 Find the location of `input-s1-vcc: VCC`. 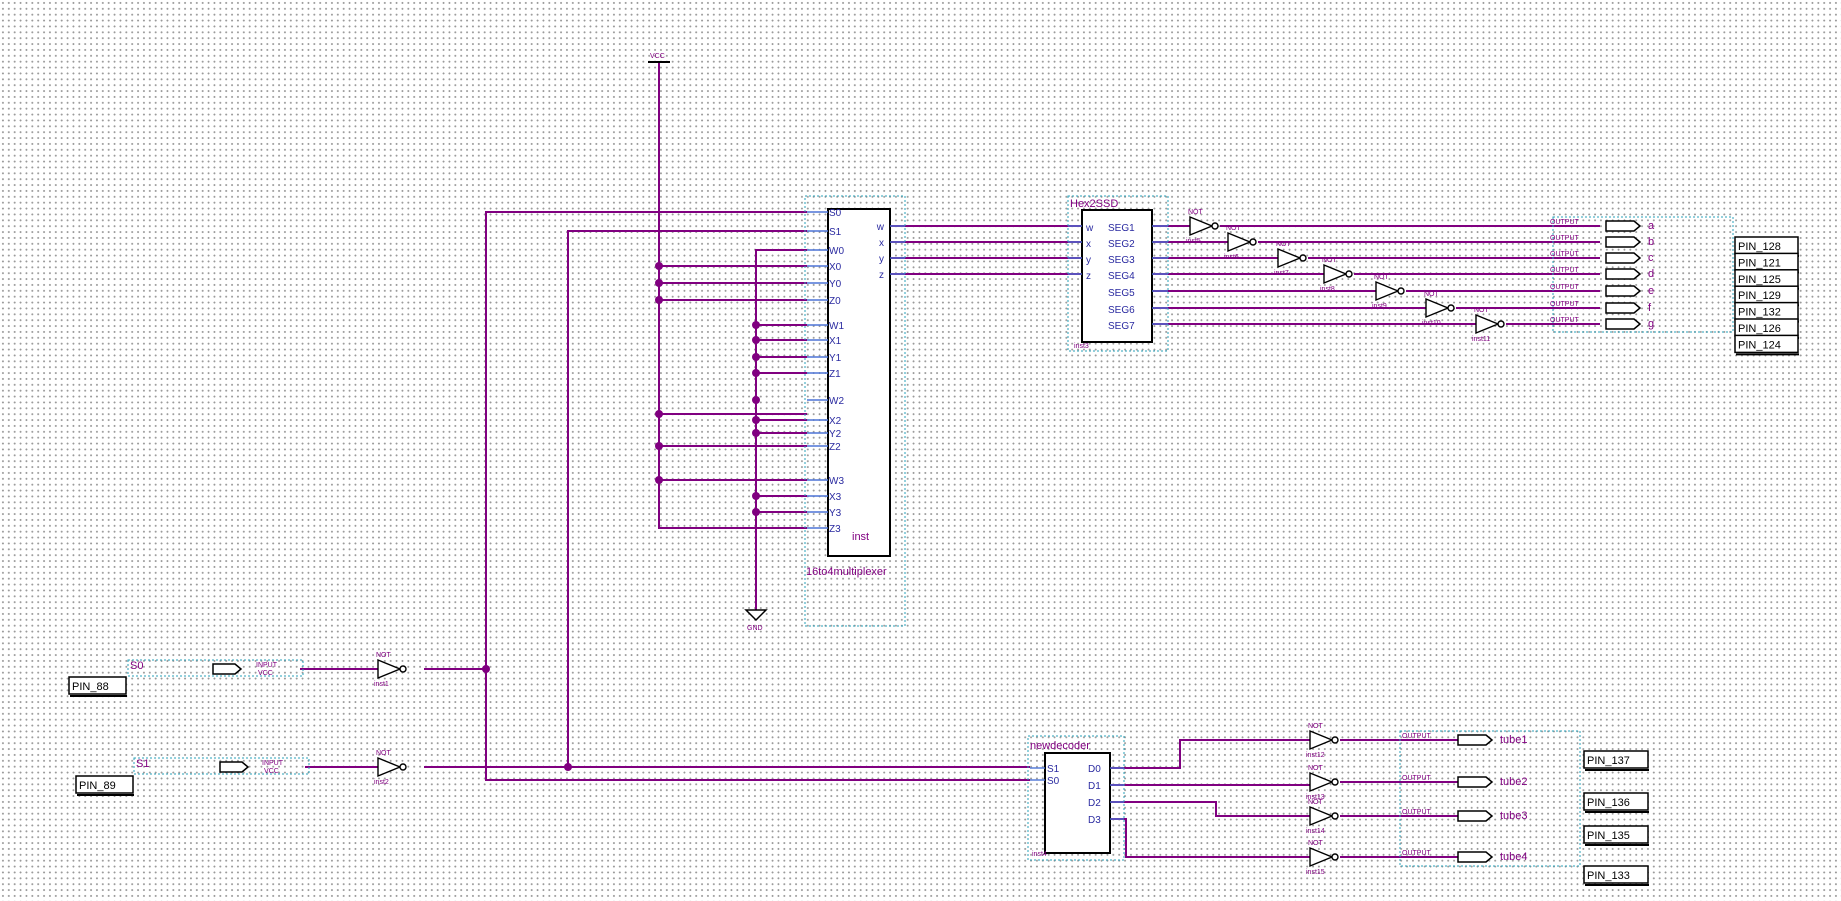

input-s1-vcc: VCC is located at coordinates (271, 771).